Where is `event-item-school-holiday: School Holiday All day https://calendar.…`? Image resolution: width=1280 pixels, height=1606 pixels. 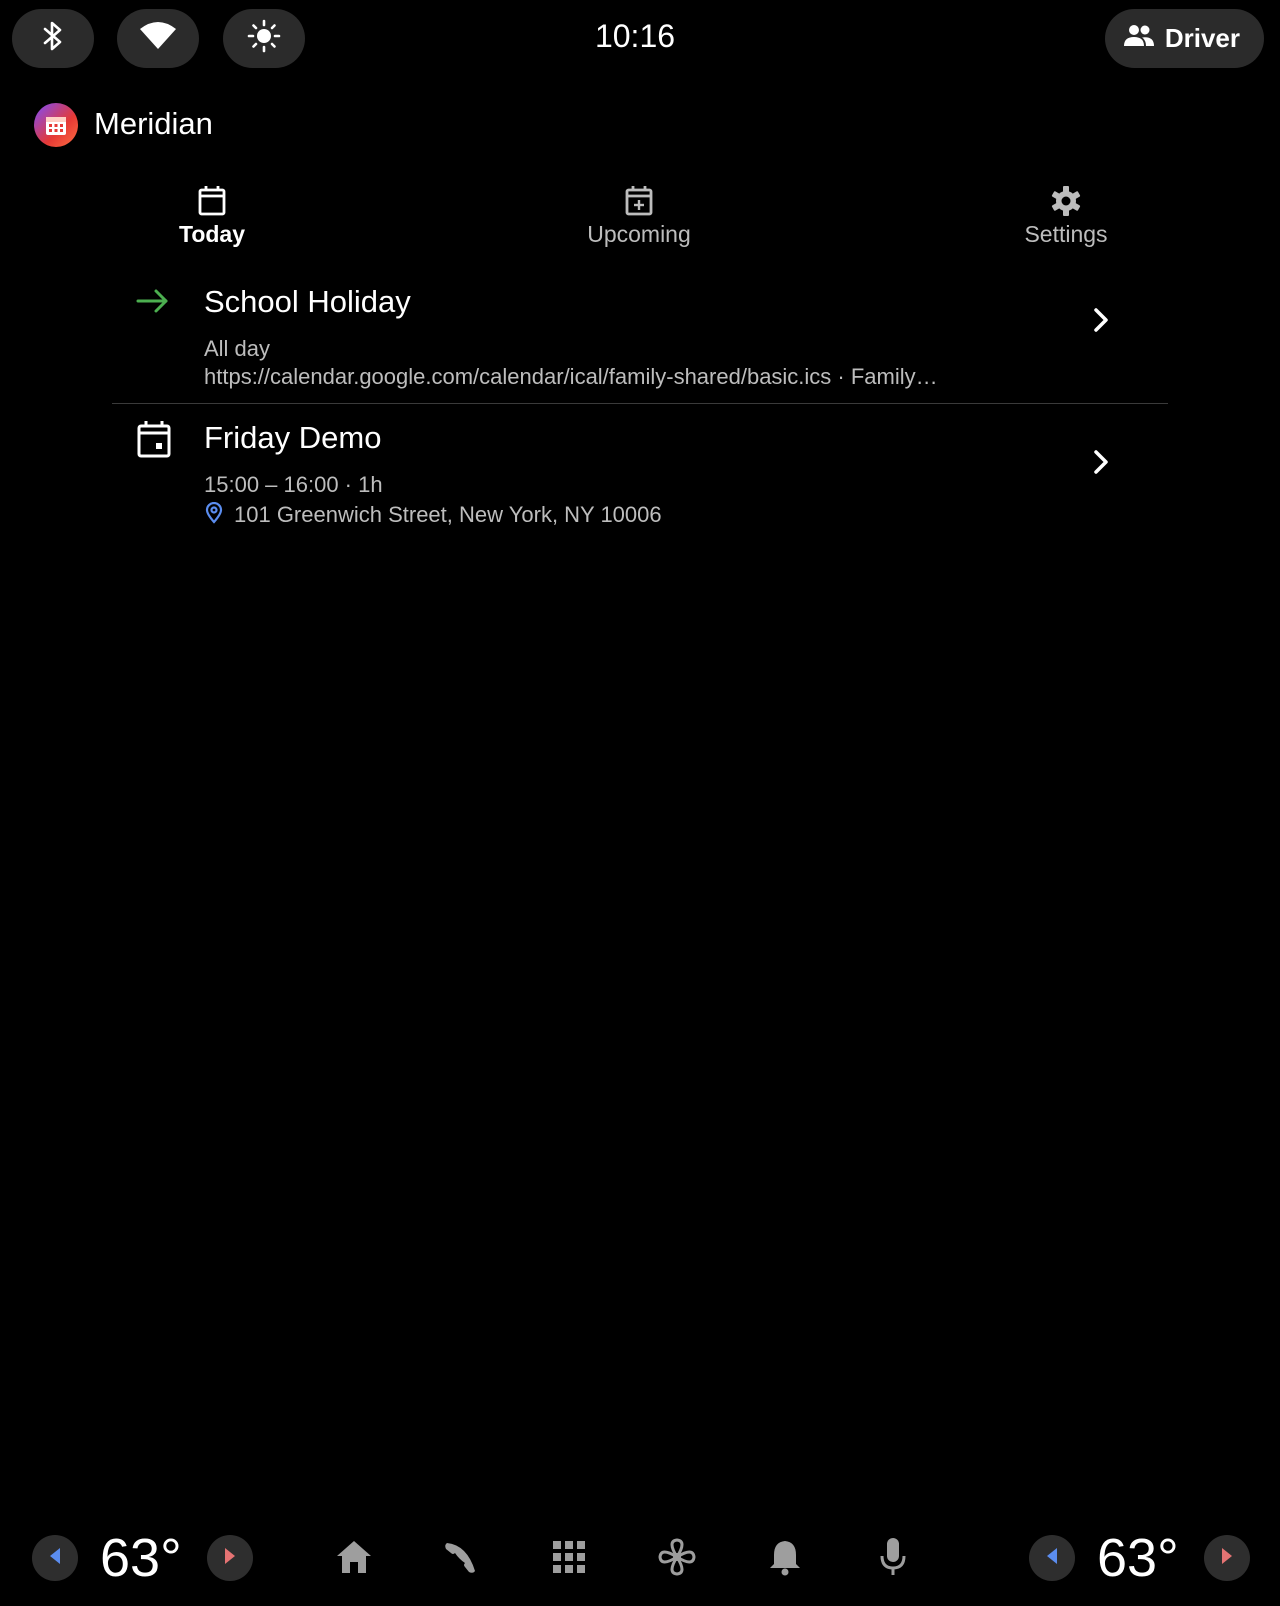 event-item-school-holiday: School Holiday All day https://calendar.… is located at coordinates (640, 342).